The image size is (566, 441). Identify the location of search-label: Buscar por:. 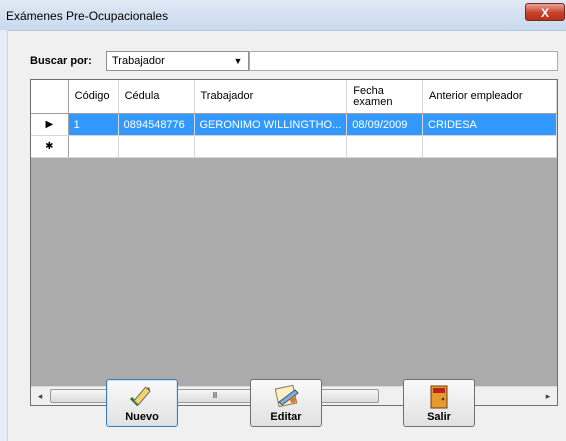
(61, 61).